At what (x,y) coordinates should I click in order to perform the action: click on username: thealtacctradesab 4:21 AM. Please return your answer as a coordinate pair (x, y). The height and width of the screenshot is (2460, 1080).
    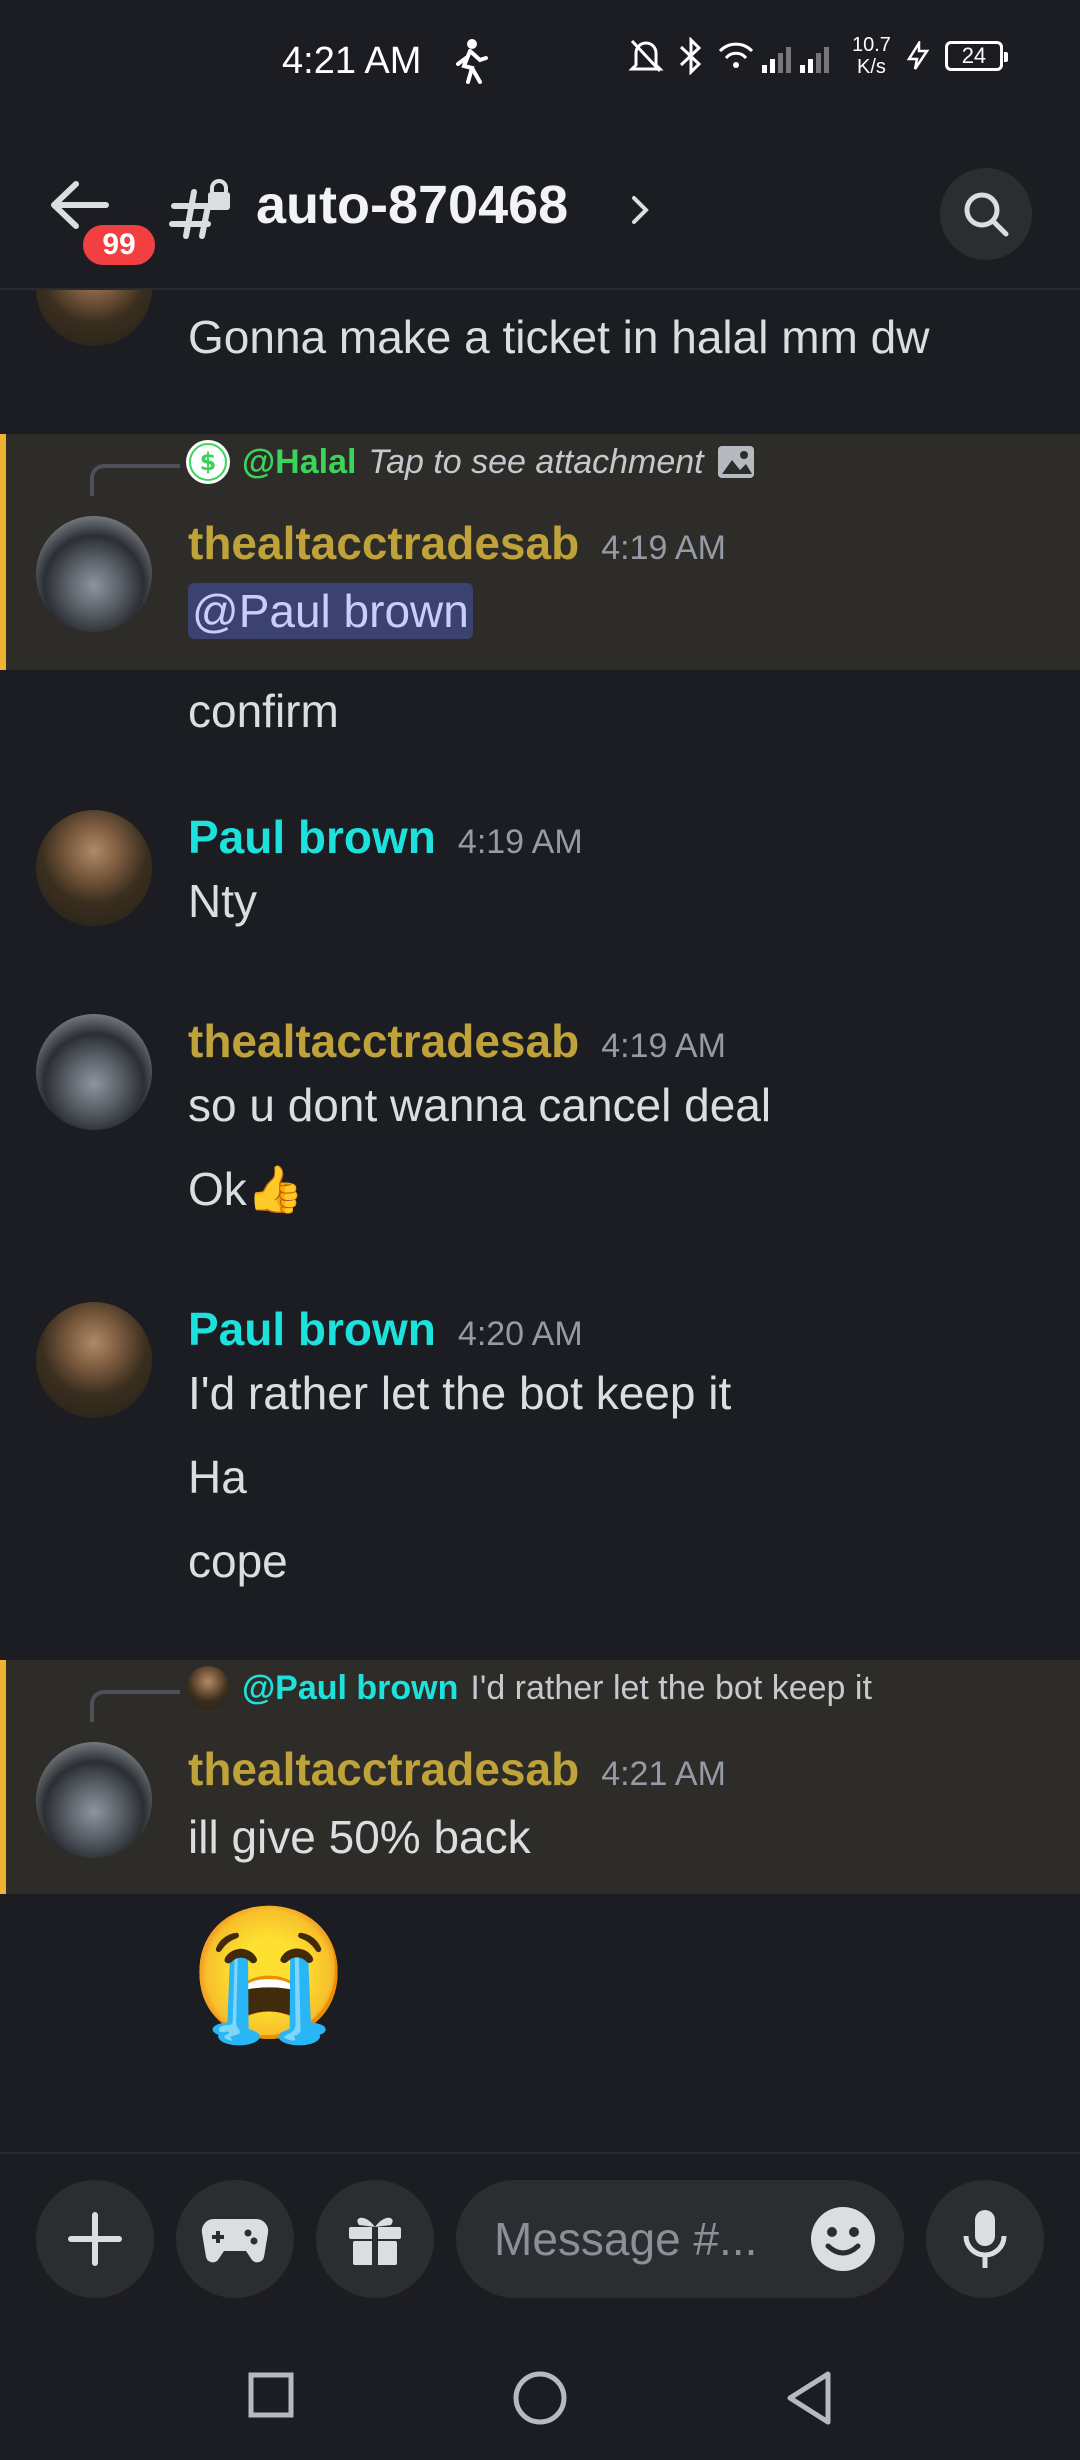
    Looking at the image, I should click on (457, 1769).